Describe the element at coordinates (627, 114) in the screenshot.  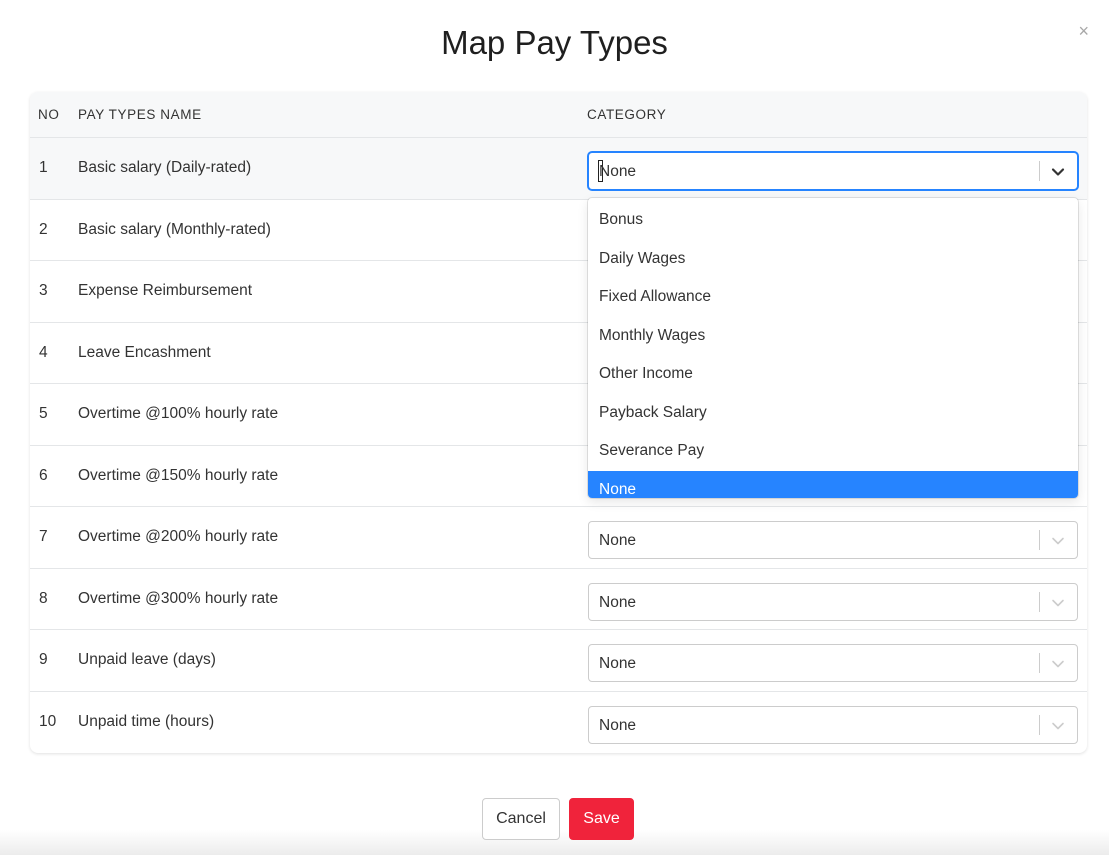
I see `header-category: CATEGORY` at that location.